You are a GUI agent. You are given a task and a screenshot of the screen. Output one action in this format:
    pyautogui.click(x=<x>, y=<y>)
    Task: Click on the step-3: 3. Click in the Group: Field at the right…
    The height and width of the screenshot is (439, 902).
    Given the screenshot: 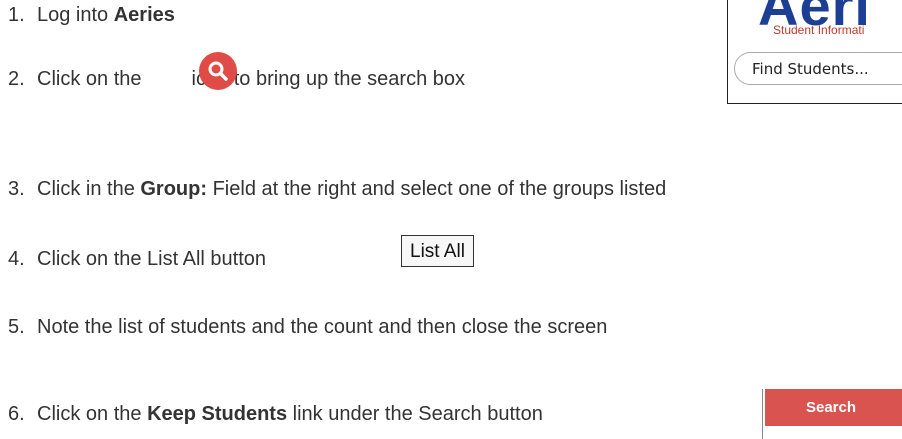 What is the action you would take?
    pyautogui.click(x=337, y=189)
    